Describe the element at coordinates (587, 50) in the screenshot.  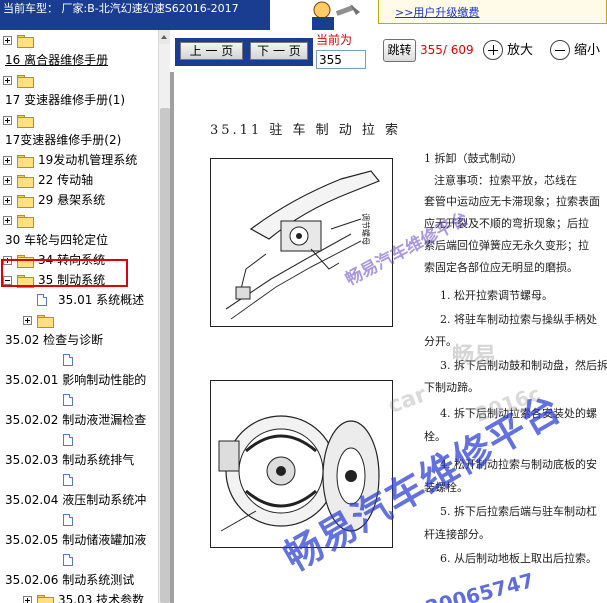
I see `zoom-out-label: 缩小` at that location.